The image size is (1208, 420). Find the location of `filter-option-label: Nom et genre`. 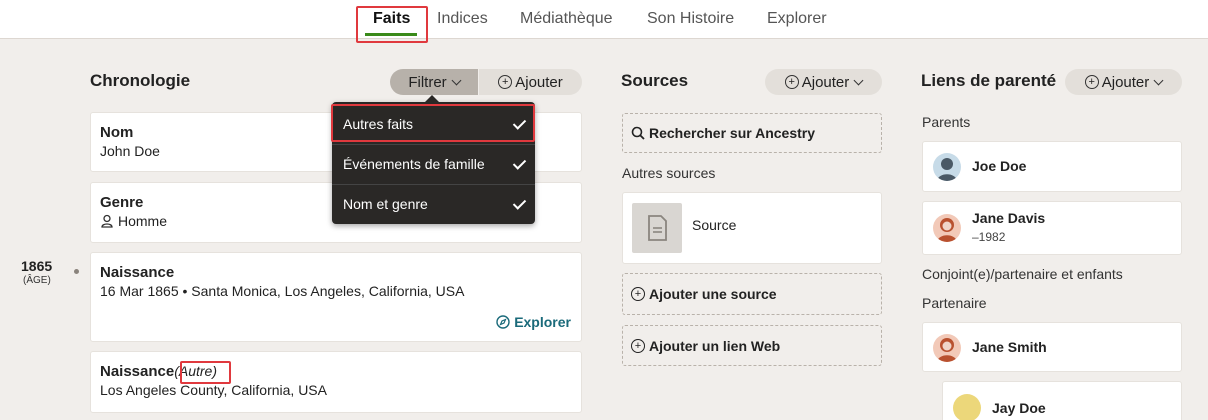

filter-option-label: Nom et genre is located at coordinates (385, 204).